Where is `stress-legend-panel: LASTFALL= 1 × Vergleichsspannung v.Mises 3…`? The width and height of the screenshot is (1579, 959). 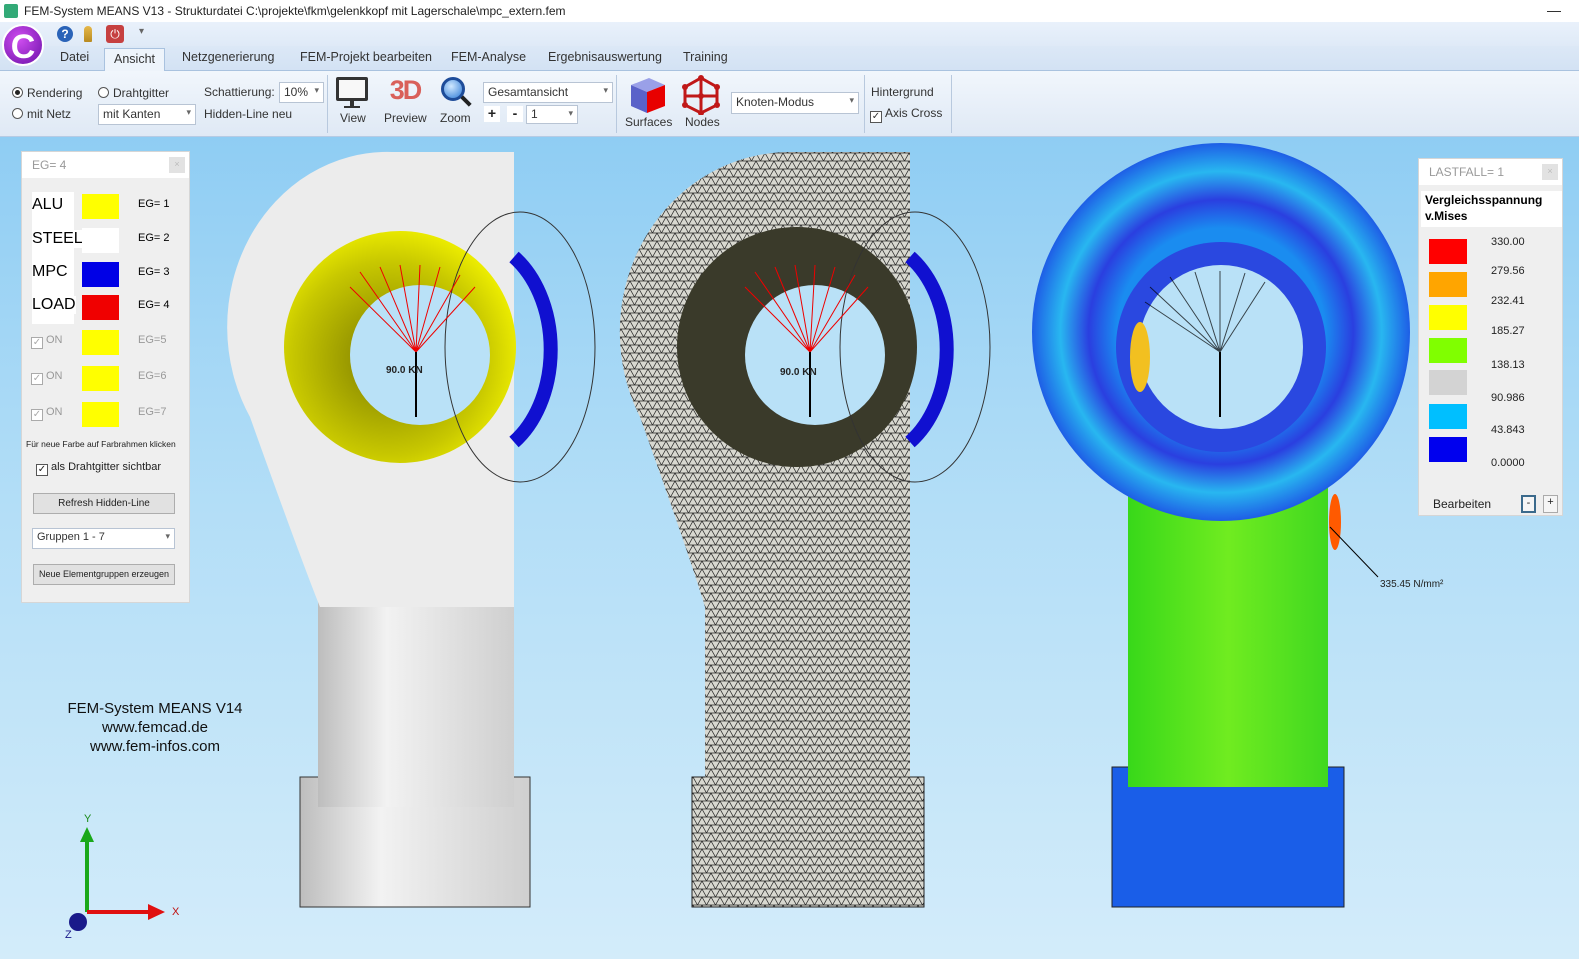
stress-legend-panel: LASTFALL= 1 × Vergleichsspannung v.Mises 3… is located at coordinates (1490, 337).